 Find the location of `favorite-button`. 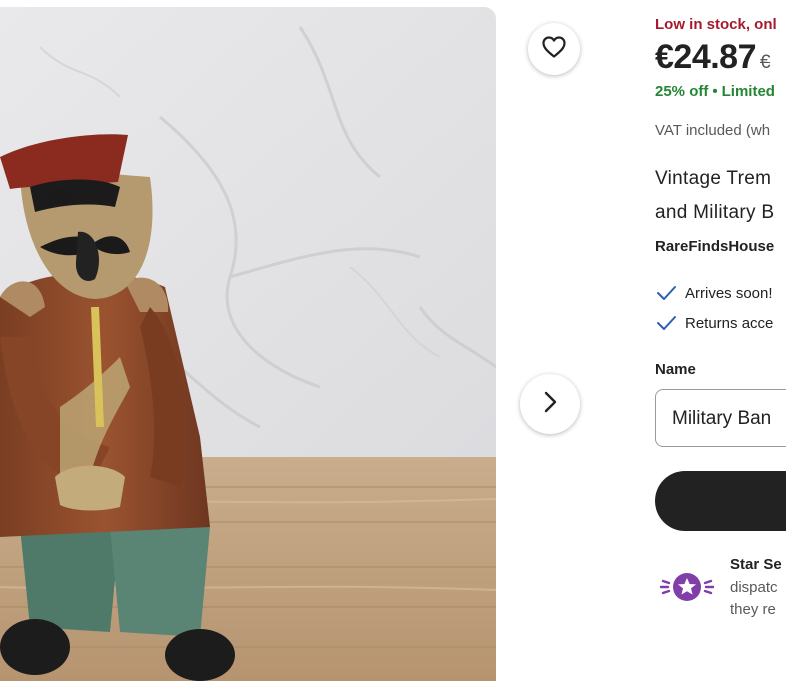

favorite-button is located at coordinates (554, 49).